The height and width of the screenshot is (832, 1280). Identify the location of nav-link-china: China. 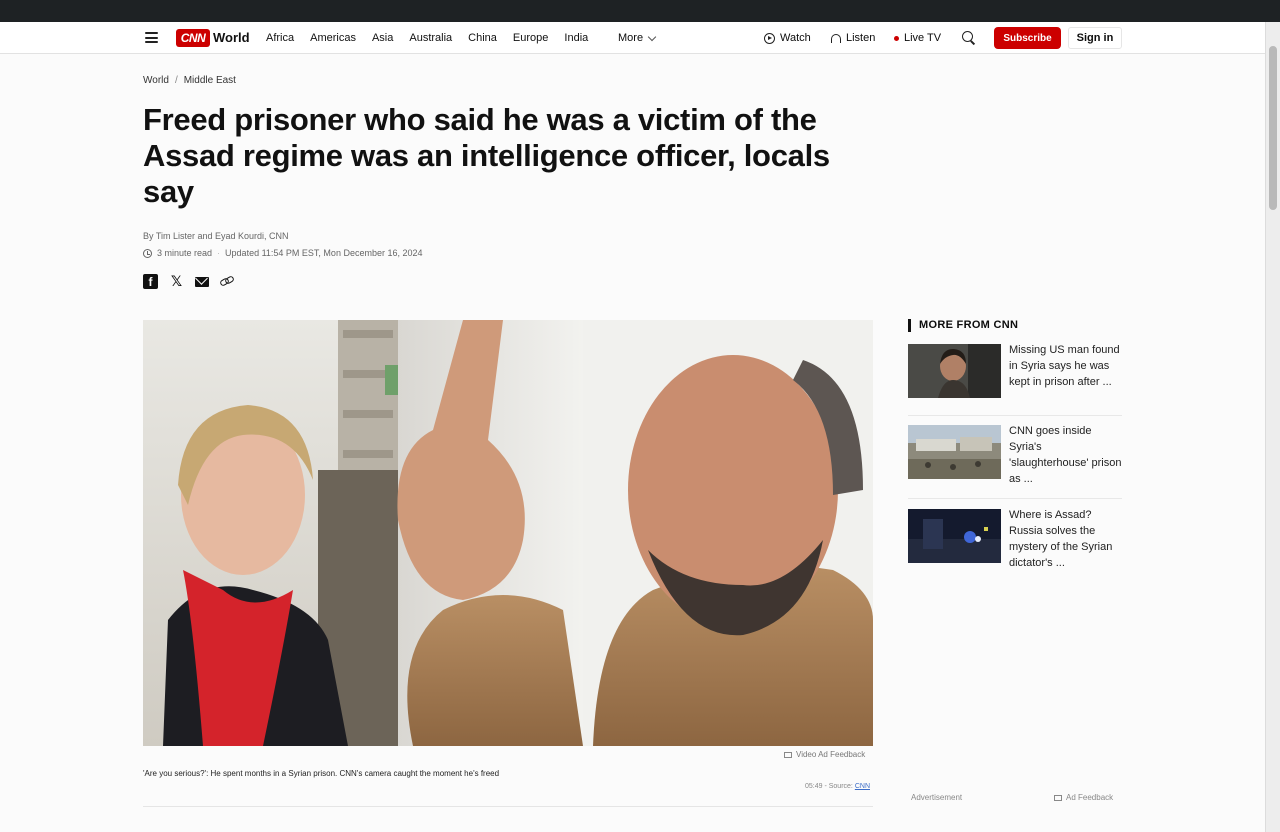
(482, 38).